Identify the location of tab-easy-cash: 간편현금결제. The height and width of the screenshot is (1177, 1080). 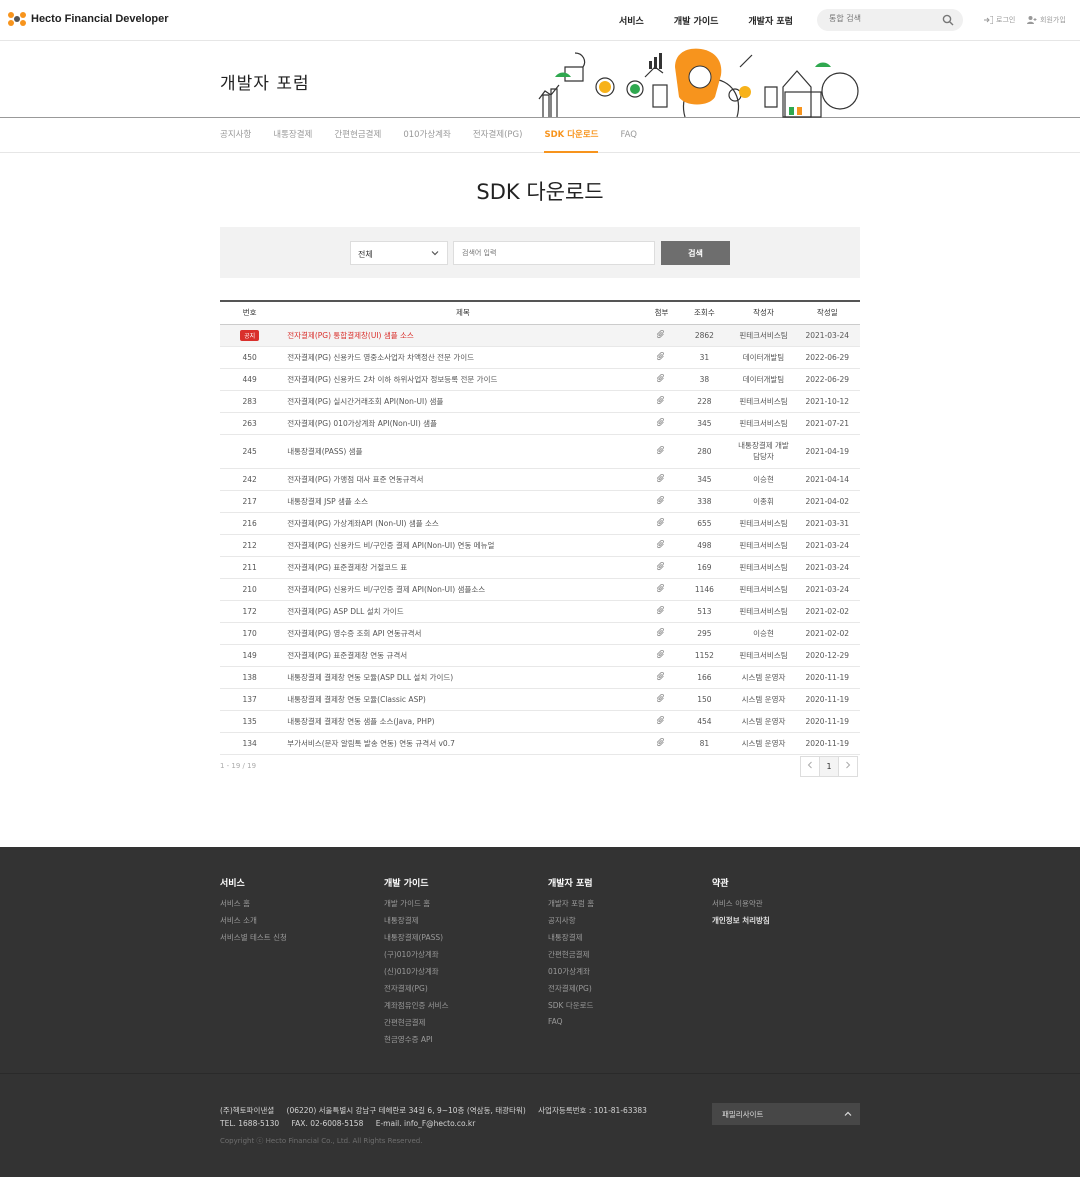
(357, 135).